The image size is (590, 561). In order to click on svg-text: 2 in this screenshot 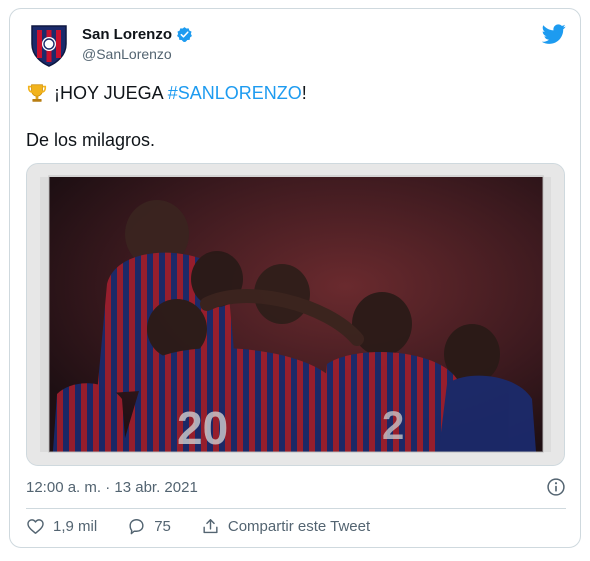, I will do `click(393, 426)`.